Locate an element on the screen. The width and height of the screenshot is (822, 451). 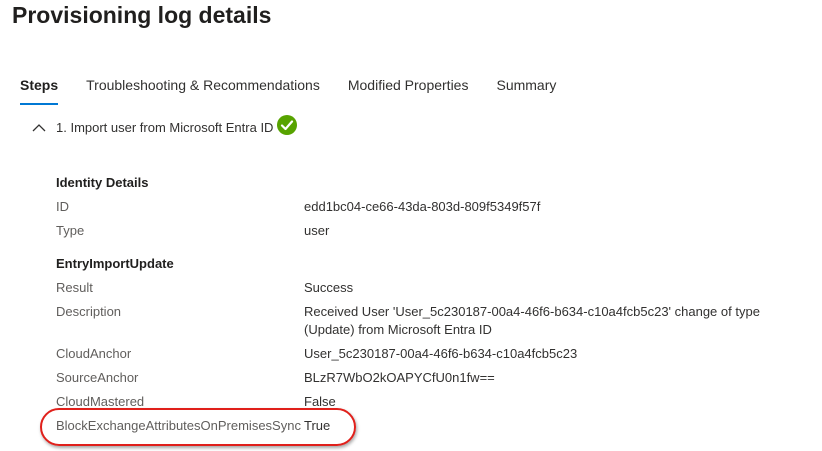
description-label: Description is located at coordinates (89, 311).